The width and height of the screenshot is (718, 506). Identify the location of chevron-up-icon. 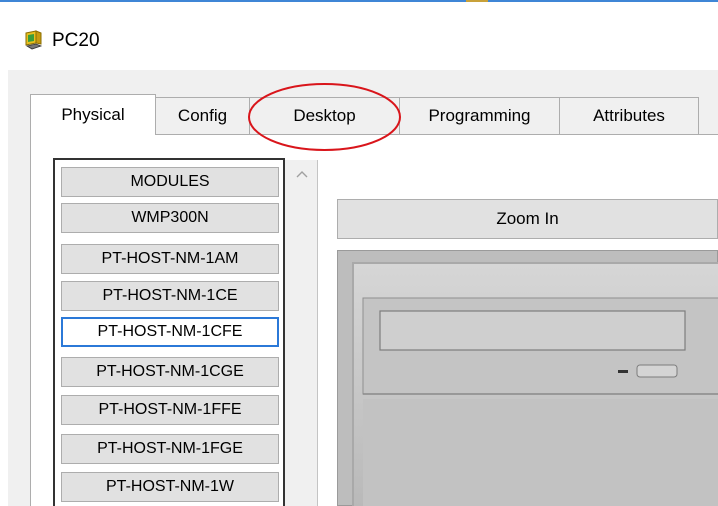
(301, 174).